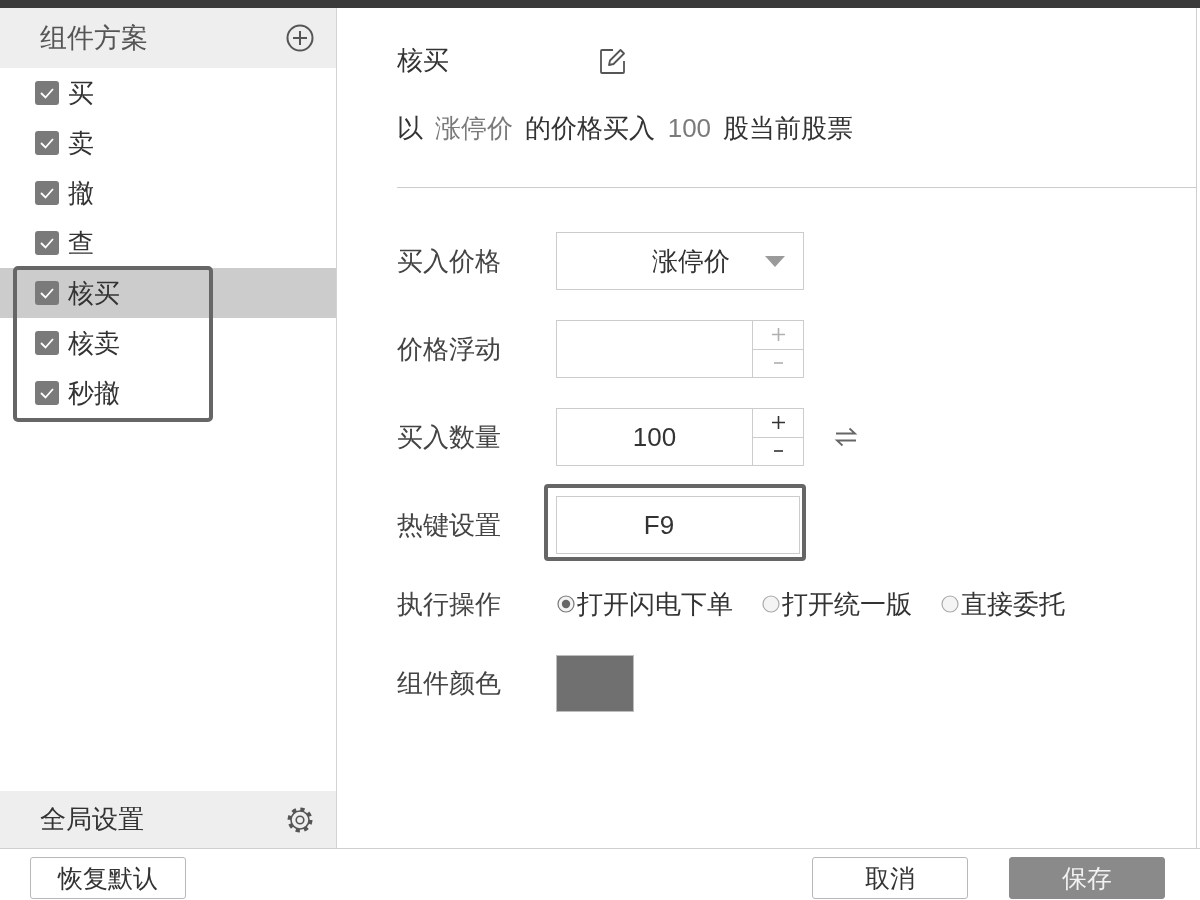 The height and width of the screenshot is (900, 1200). What do you see at coordinates (613, 60) in the screenshot?
I see `edit-icon` at bounding box center [613, 60].